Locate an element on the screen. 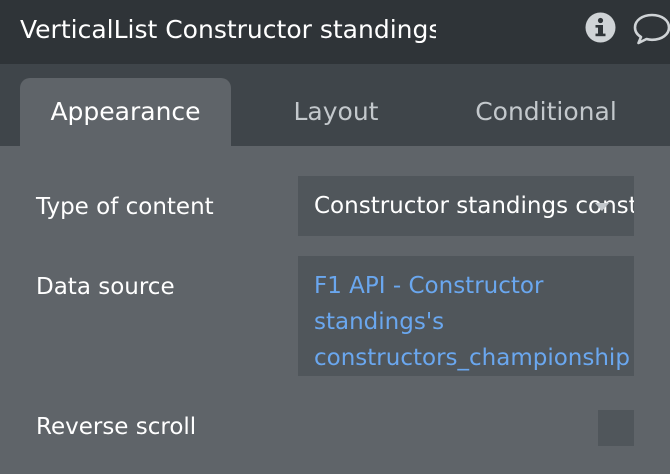 The image size is (670, 474). type-of-content-value: Constructor standings constructor is located at coordinates (474, 206).